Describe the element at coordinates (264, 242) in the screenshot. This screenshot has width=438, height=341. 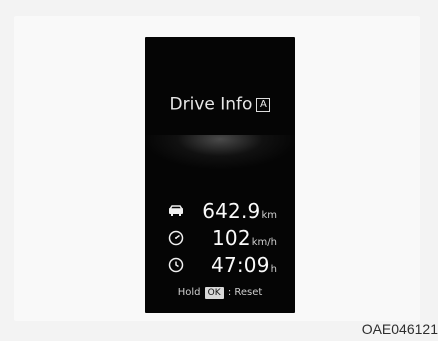
I see `speed-unit: km/h` at that location.